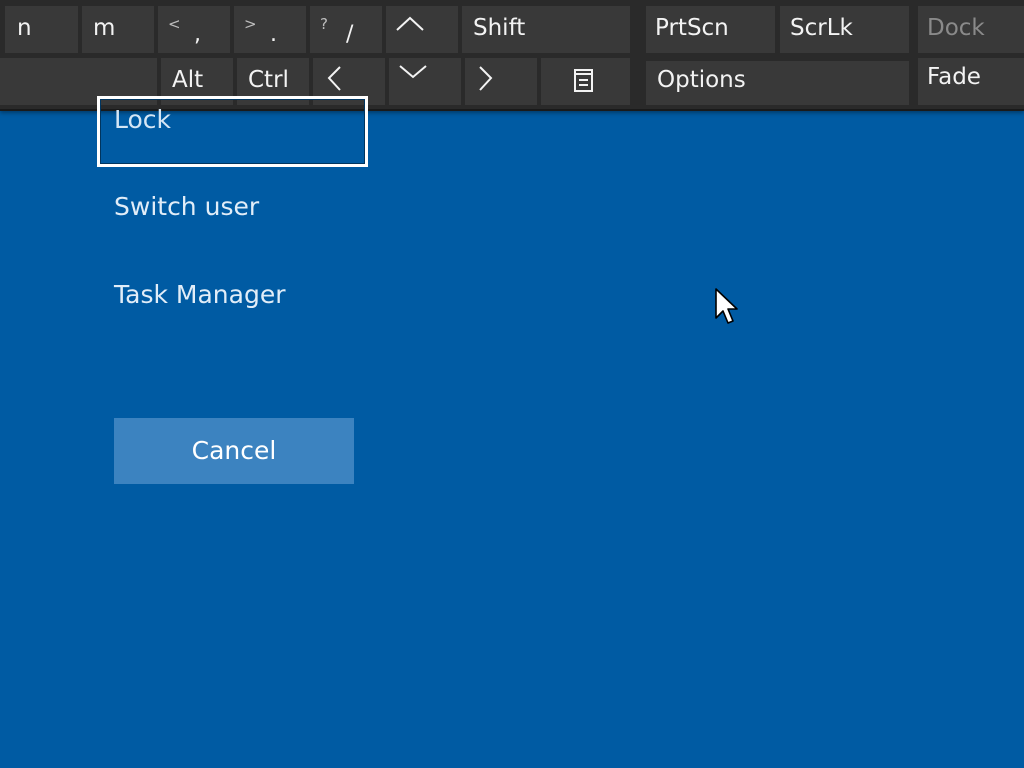 Image resolution: width=1024 pixels, height=768 pixels. I want to click on key-right-arrow, so click(501, 81).